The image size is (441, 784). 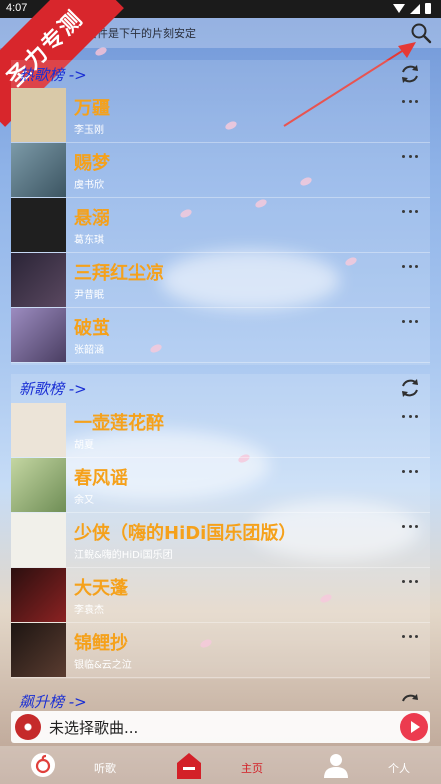 What do you see at coordinates (43, 765) in the screenshot?
I see `netease-logo-icon` at bounding box center [43, 765].